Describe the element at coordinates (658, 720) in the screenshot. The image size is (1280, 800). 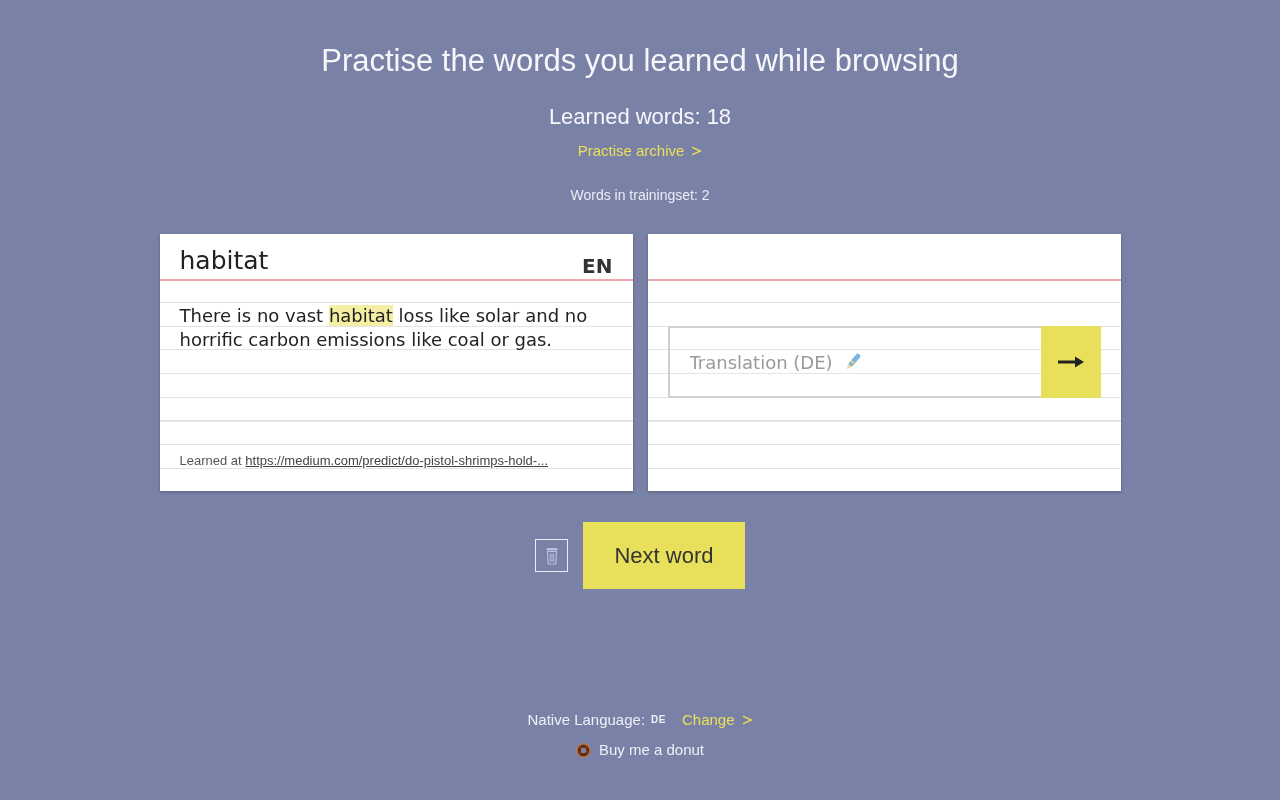
I see `native-language-code: DE` at that location.